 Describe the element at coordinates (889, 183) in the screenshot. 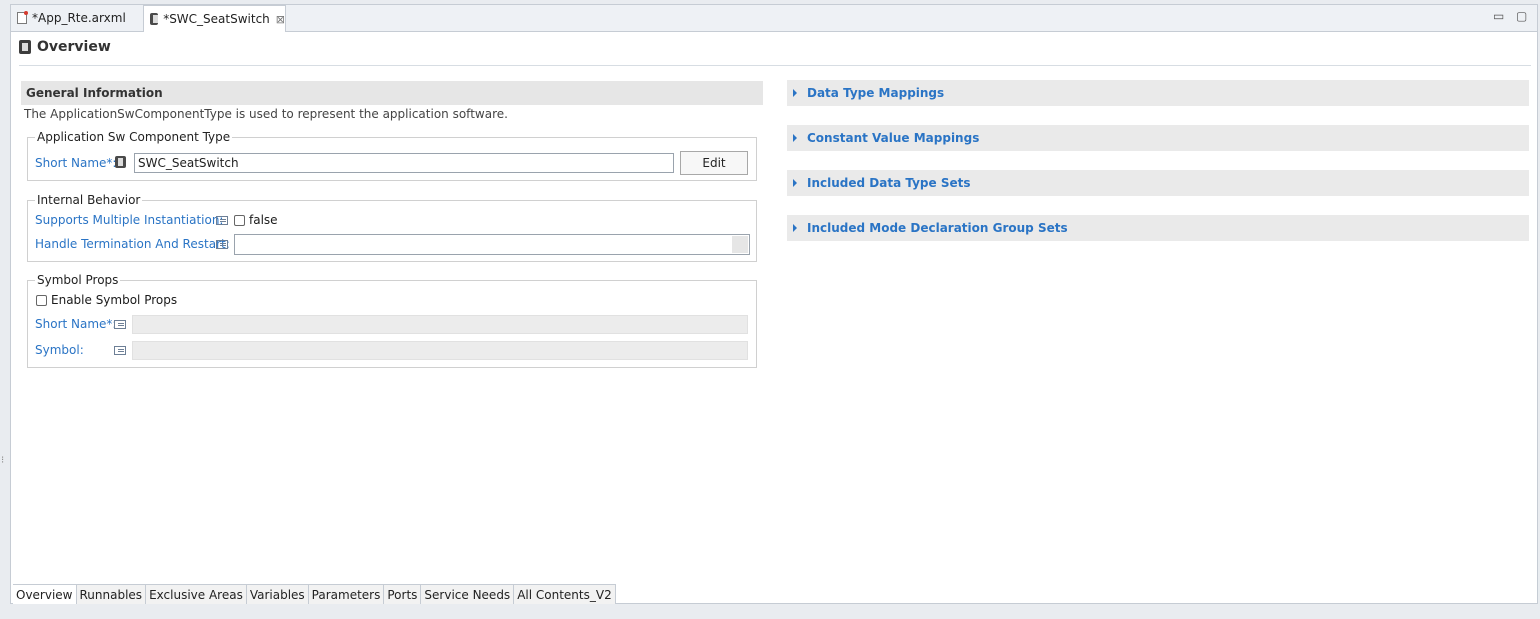

I see `section-label: Included Data Type Sets` at that location.